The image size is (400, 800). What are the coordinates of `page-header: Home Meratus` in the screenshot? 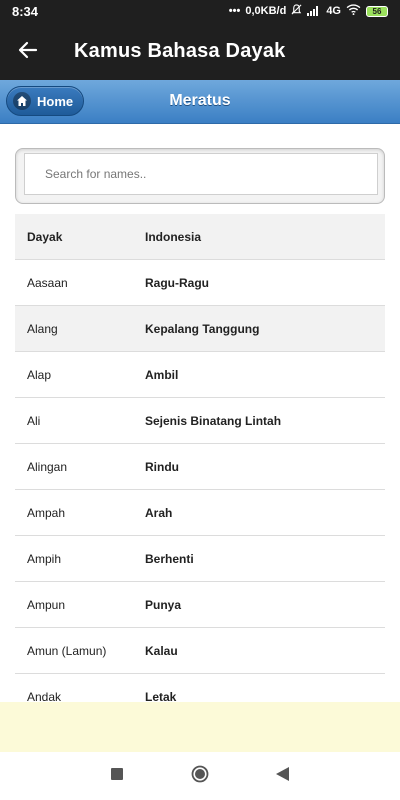 It's located at (200, 102).